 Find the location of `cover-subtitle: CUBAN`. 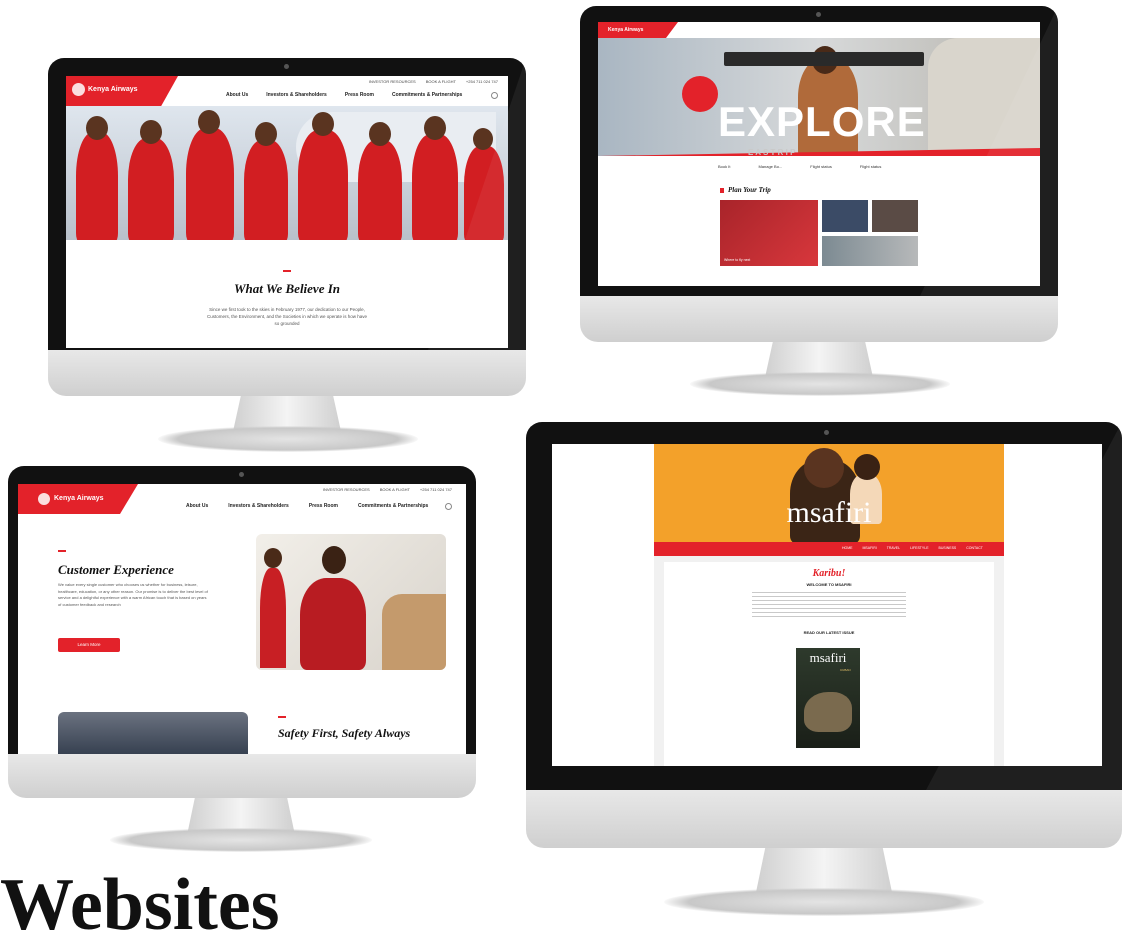

cover-subtitle: CUBAN is located at coordinates (845, 670).